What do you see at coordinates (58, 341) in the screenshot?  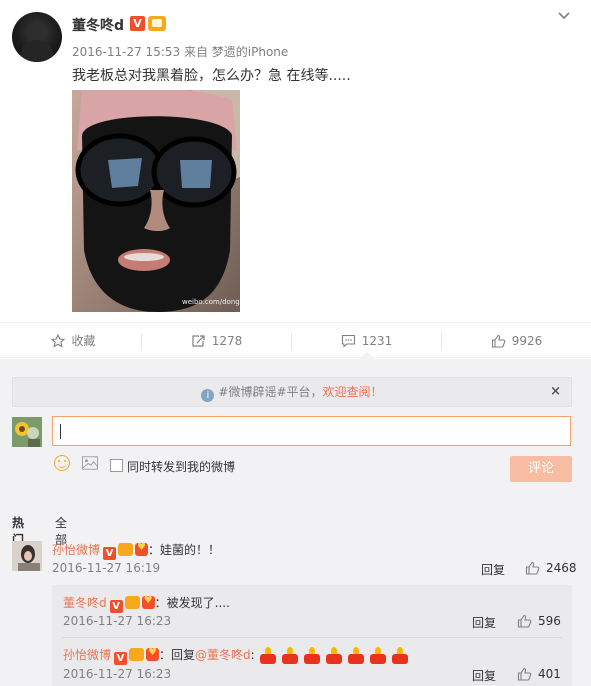 I see `star-icon` at bounding box center [58, 341].